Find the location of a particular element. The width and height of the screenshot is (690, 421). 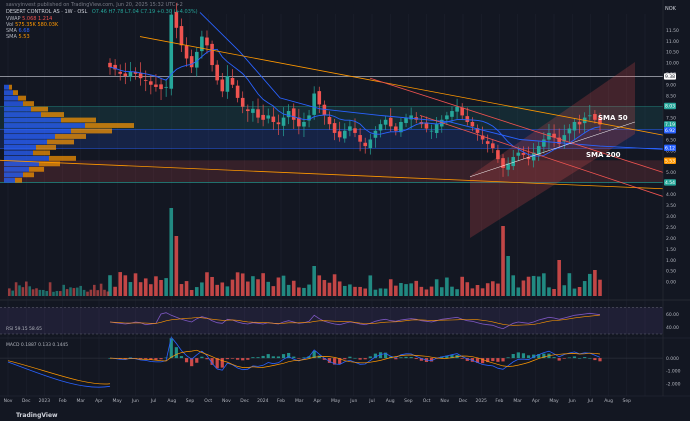

price-tick-label: 8.50 is located at coordinates (671, 97).